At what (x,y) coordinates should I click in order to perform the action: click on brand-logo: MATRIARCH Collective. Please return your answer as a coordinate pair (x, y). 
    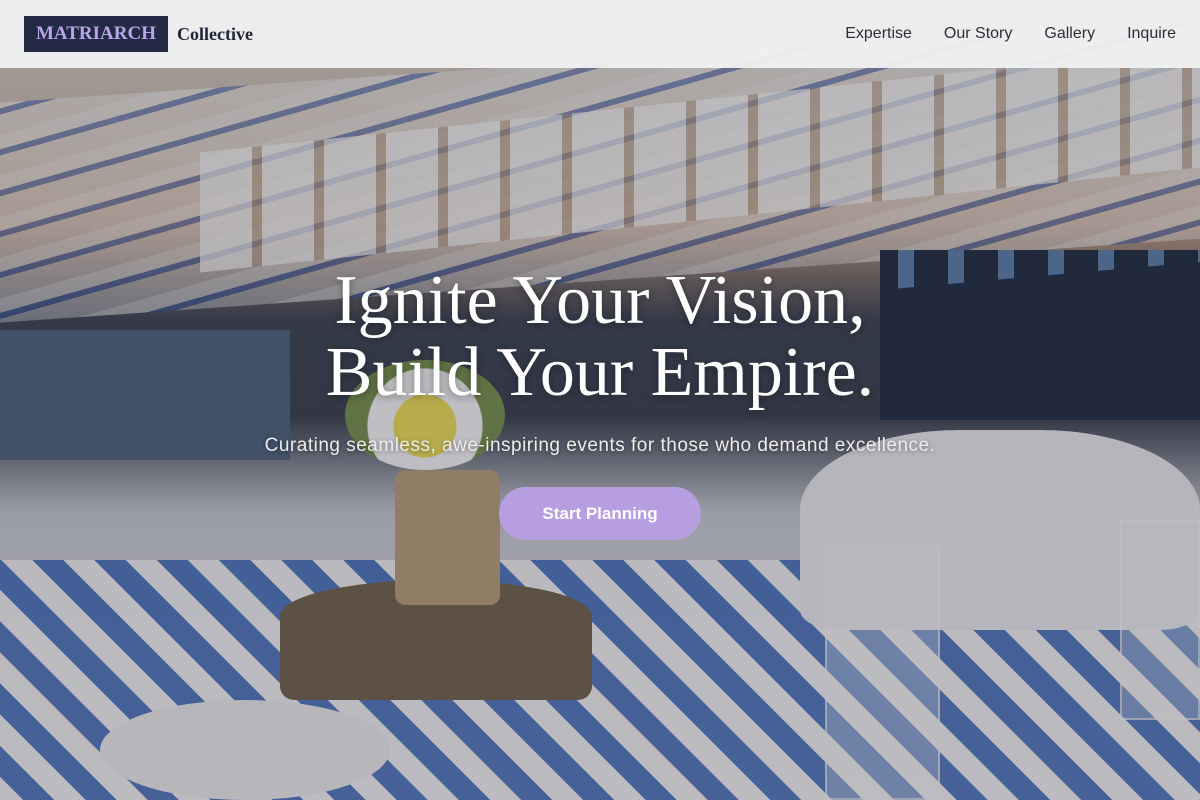
    Looking at the image, I should click on (138, 34).